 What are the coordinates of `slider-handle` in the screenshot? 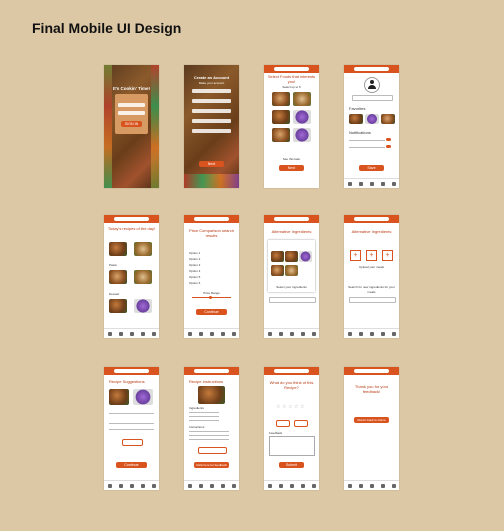 It's located at (210, 297).